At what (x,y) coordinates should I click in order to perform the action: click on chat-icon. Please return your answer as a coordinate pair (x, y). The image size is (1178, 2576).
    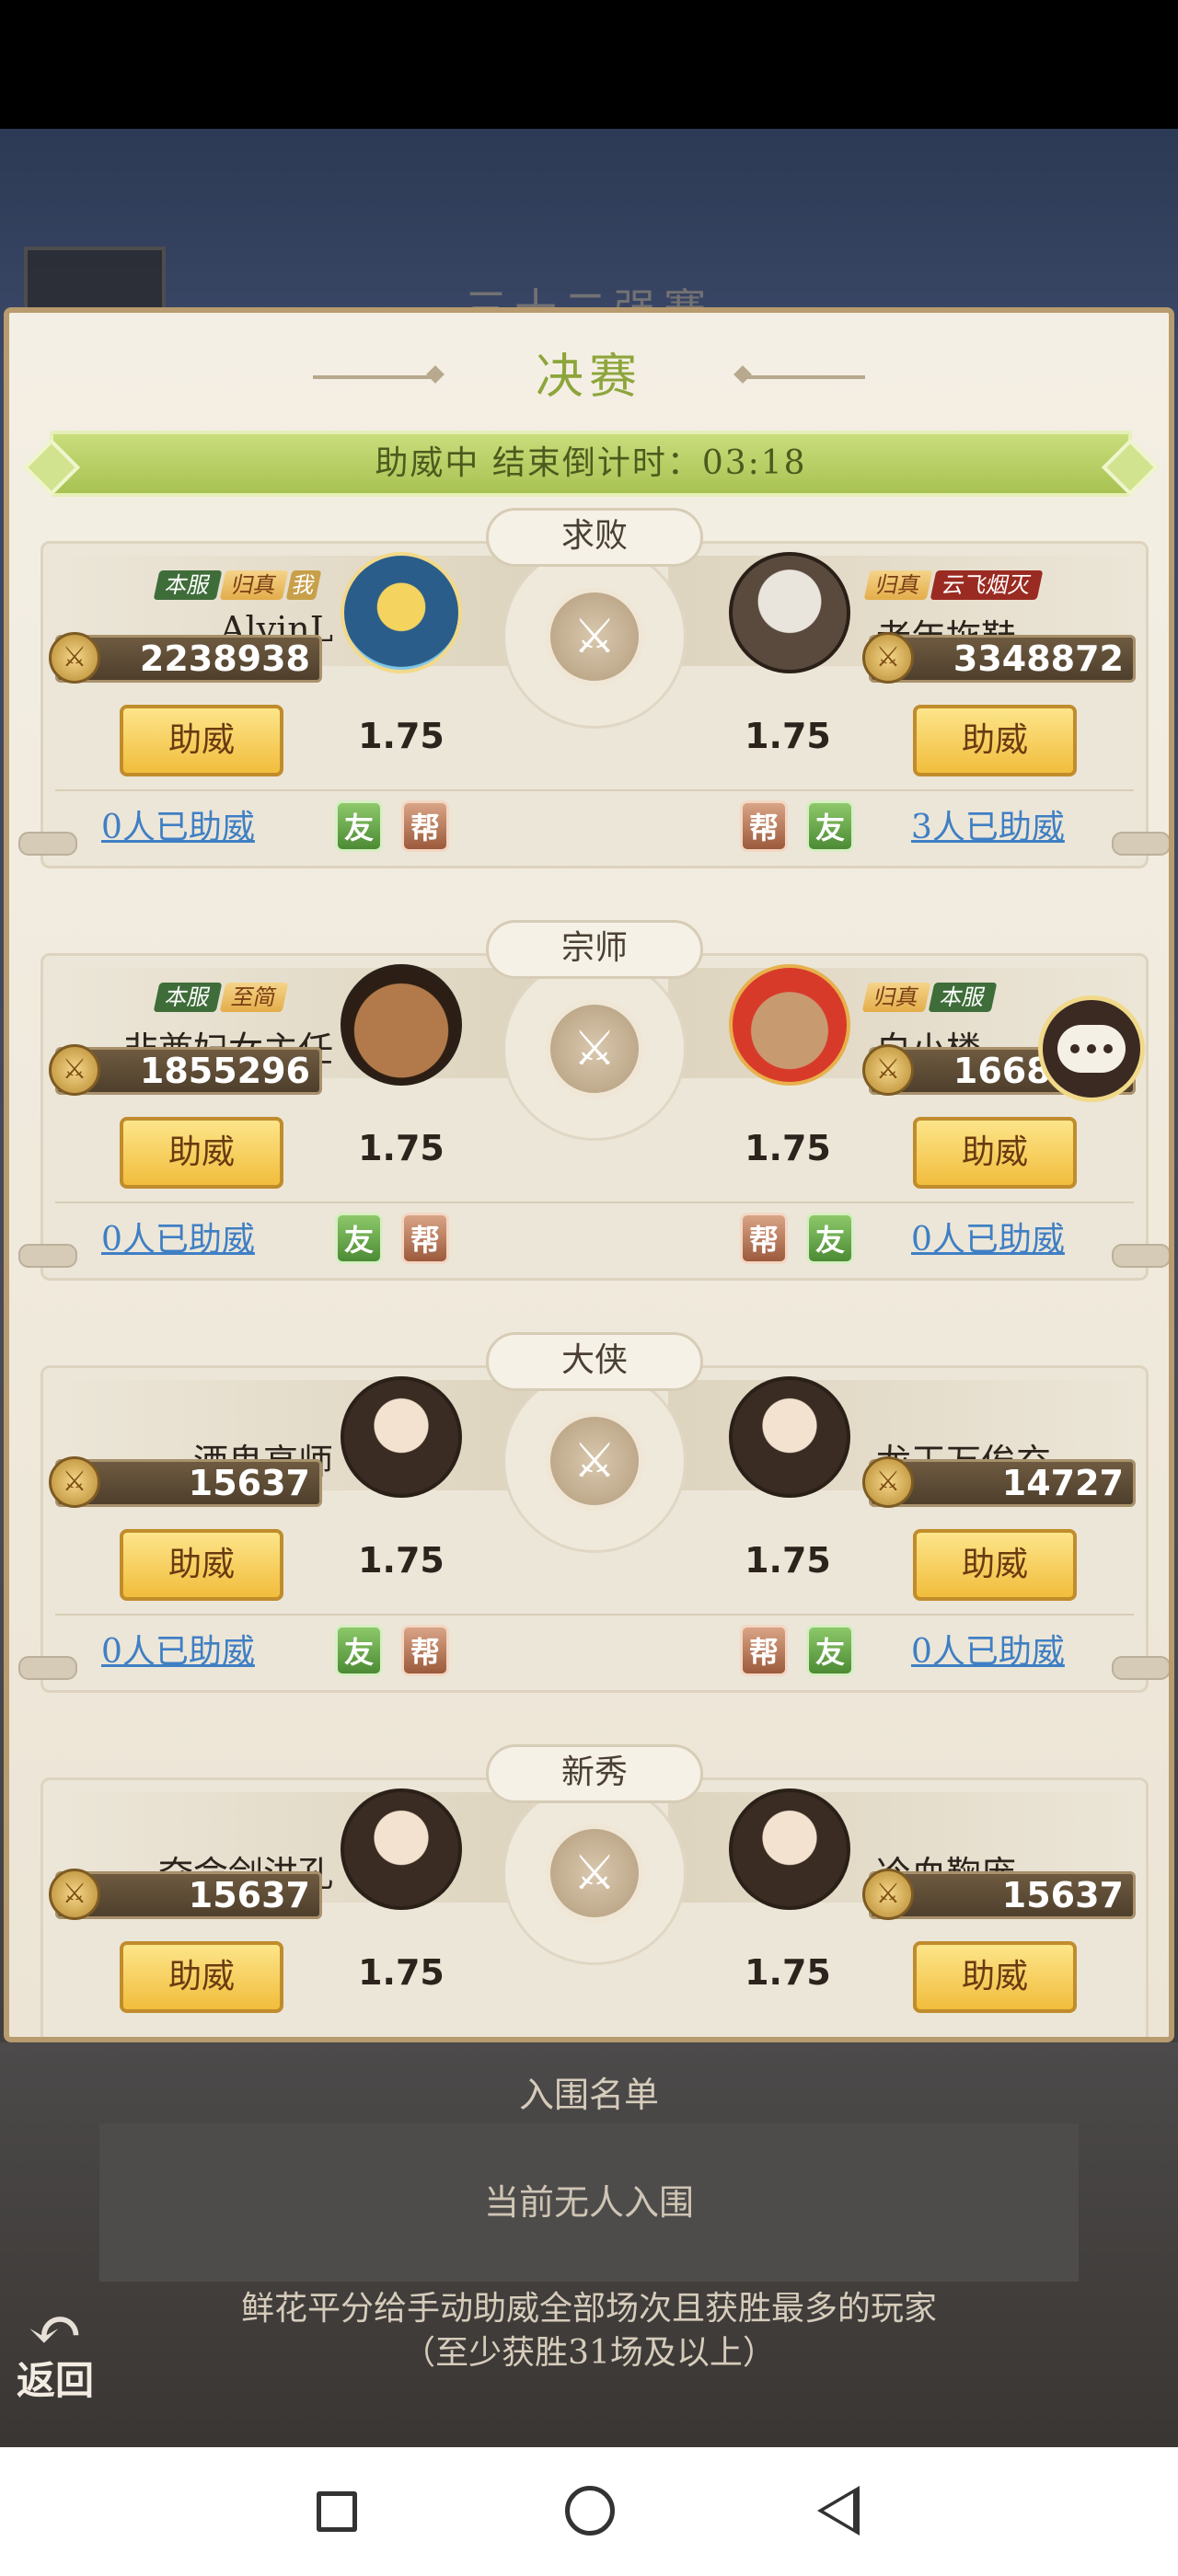
    Looking at the image, I should click on (1091, 1048).